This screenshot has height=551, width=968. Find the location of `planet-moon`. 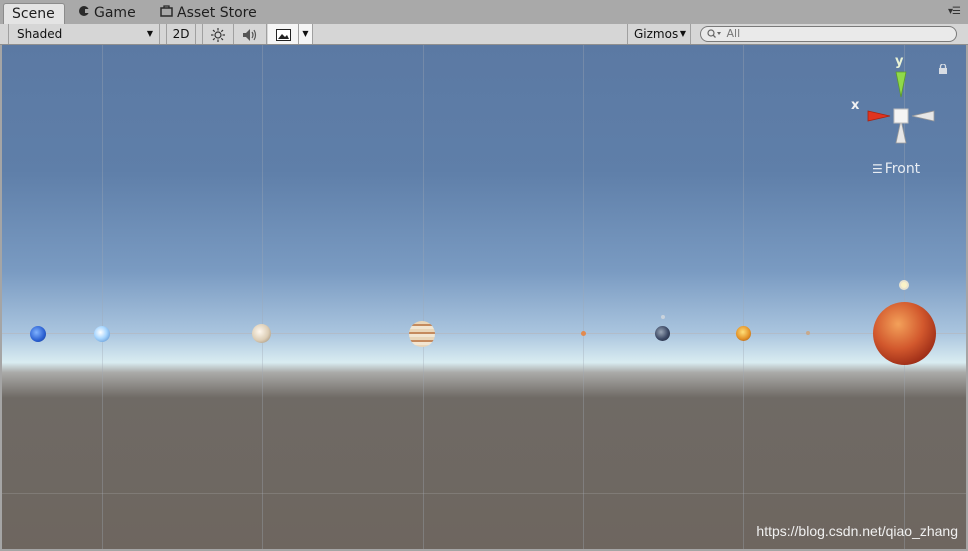

planet-moon is located at coordinates (663, 317).